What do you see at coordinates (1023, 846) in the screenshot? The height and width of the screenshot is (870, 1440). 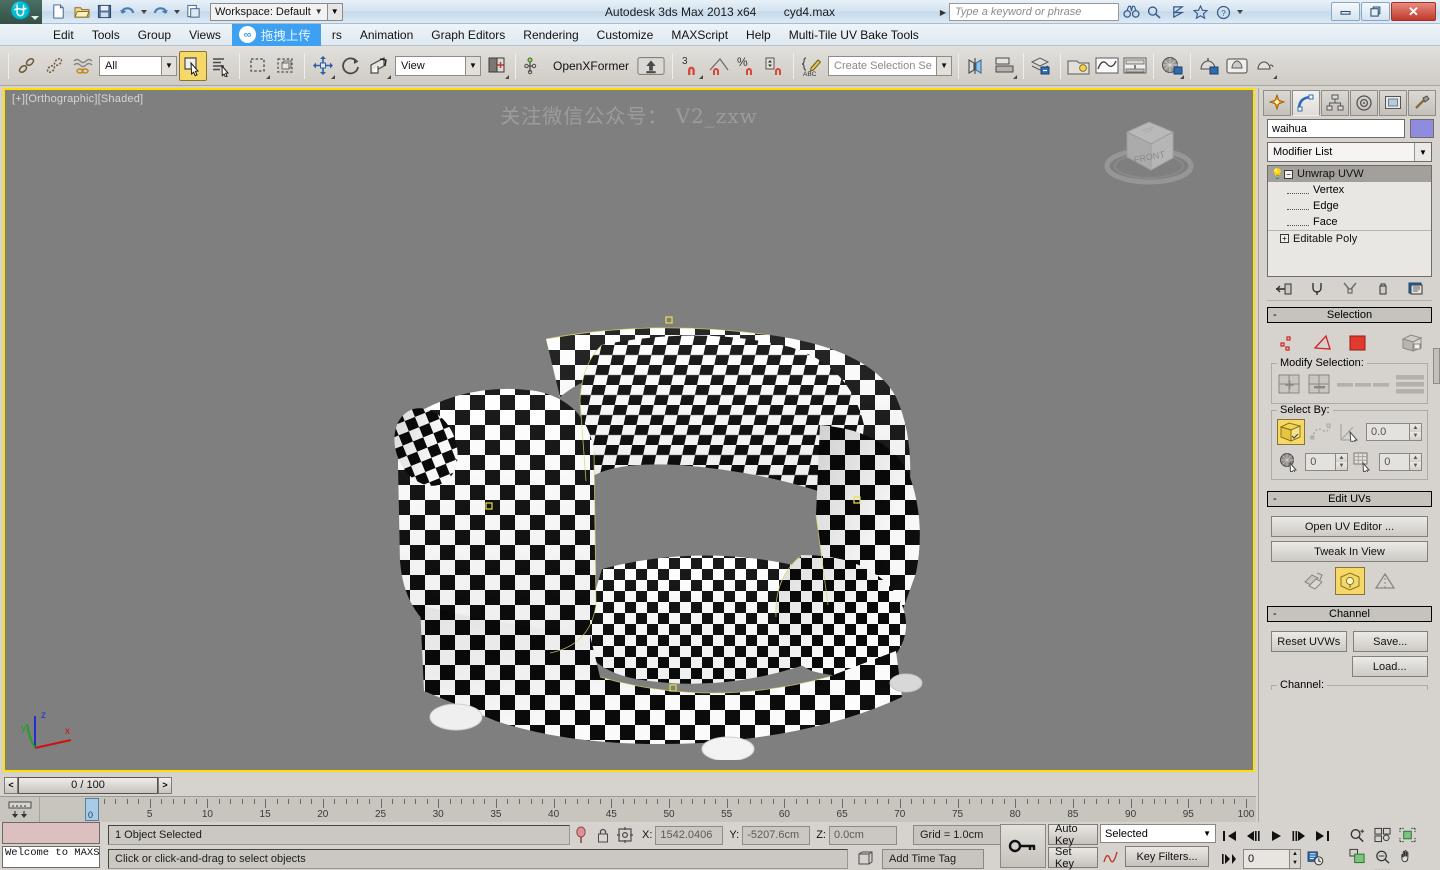 I see `set-key-toggle-button` at bounding box center [1023, 846].